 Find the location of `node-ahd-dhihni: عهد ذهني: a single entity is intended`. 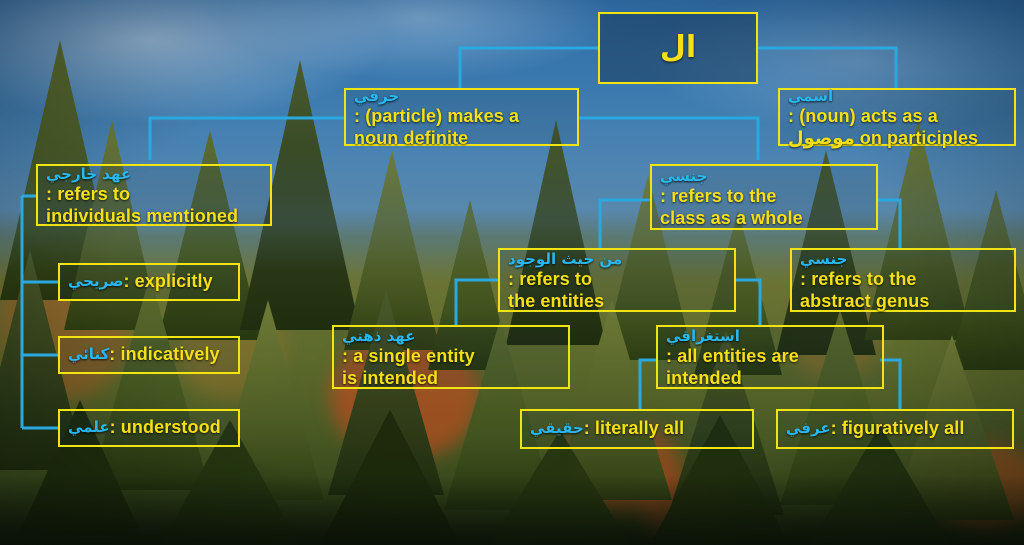

node-ahd-dhihni: عهد ذهني: a single entity is intended is located at coordinates (451, 357).